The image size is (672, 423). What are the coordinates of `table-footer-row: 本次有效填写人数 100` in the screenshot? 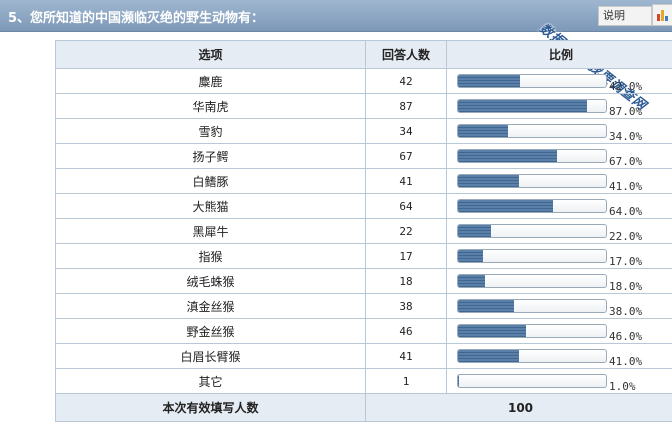 It's located at (363, 407).